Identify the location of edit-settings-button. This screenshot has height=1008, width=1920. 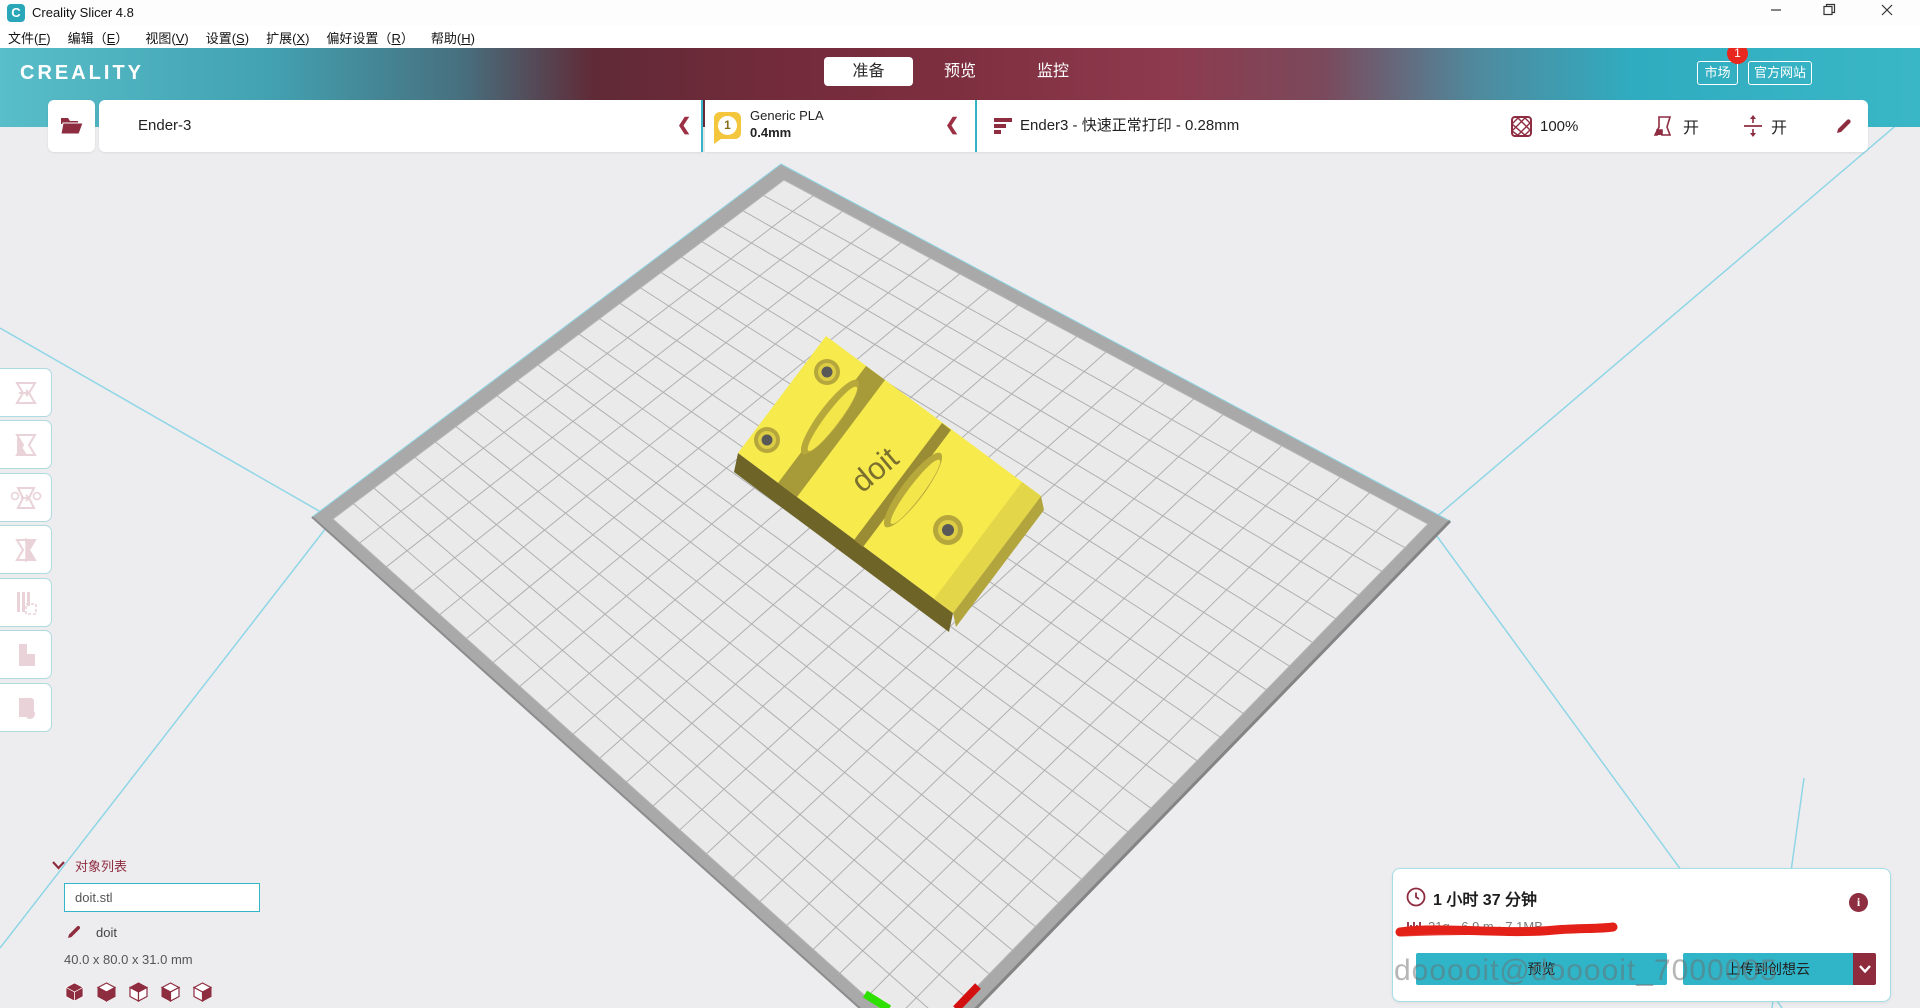
(1843, 126).